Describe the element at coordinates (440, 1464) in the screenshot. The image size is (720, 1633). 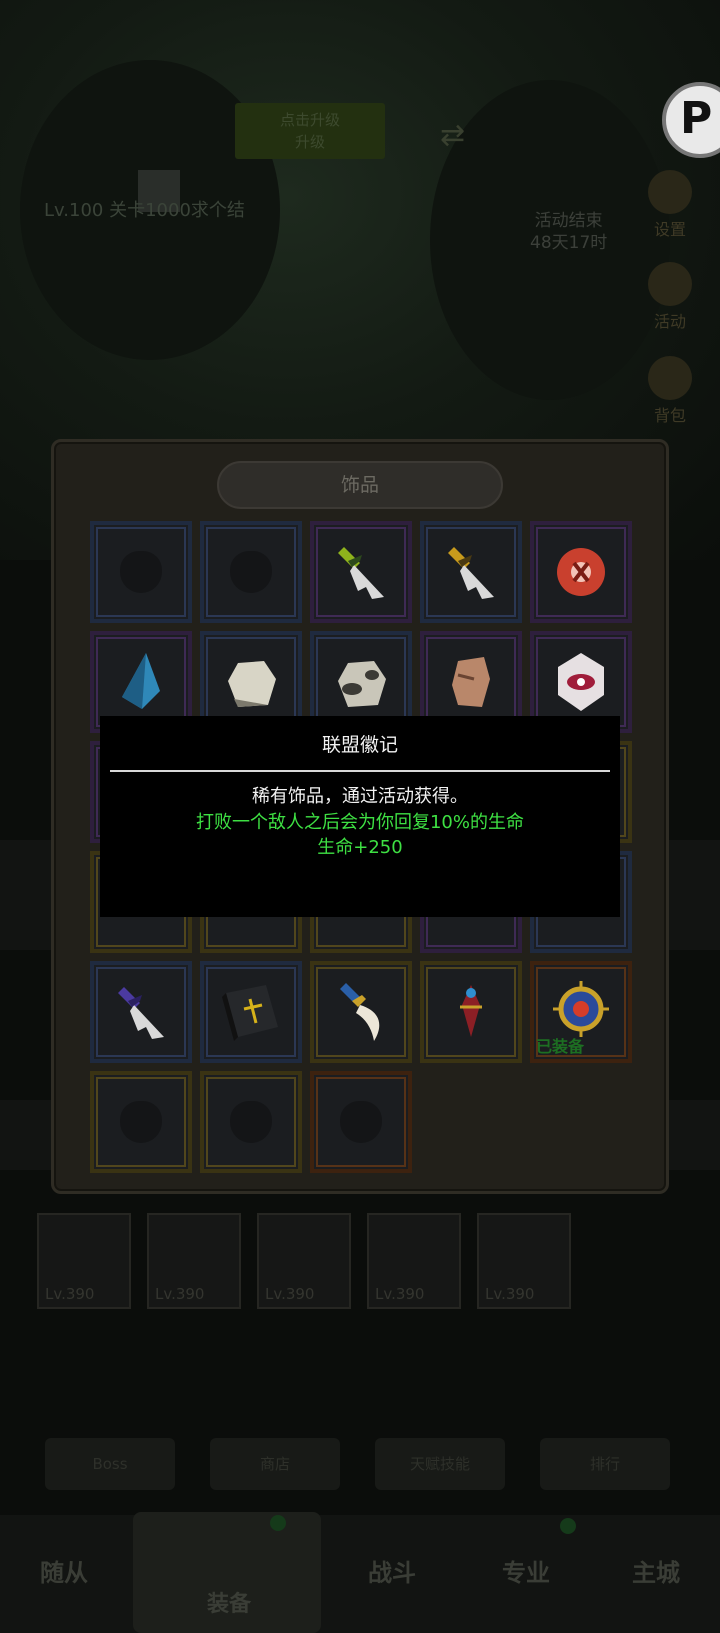
I see `talent-button: 天赋技能` at that location.